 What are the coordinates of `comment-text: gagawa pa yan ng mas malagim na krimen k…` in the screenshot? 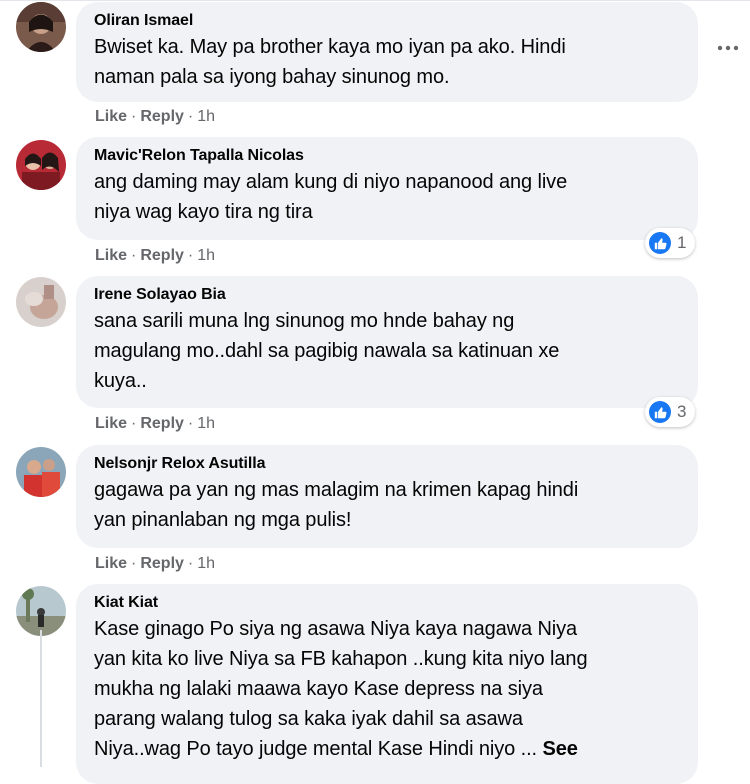 It's located at (336, 505).